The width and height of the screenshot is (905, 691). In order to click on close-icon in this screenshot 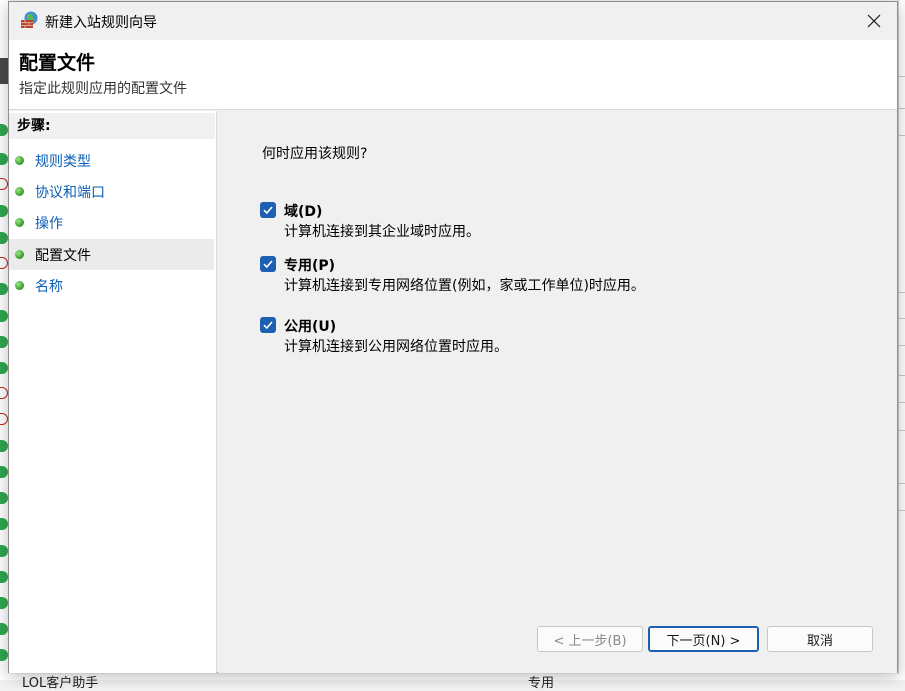, I will do `click(874, 21)`.